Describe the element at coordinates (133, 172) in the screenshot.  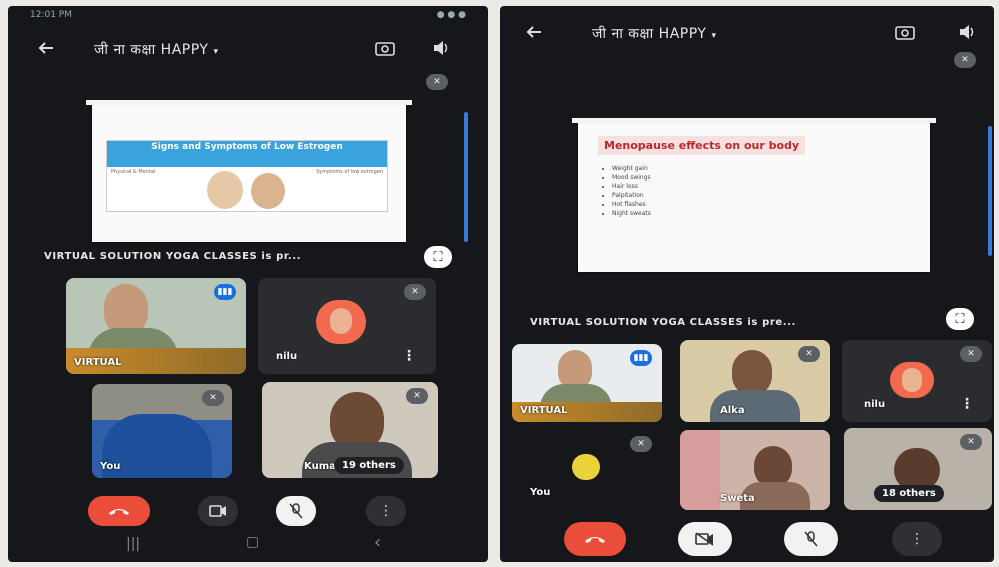
I see `slide-caption-left: Physical & Mental` at that location.